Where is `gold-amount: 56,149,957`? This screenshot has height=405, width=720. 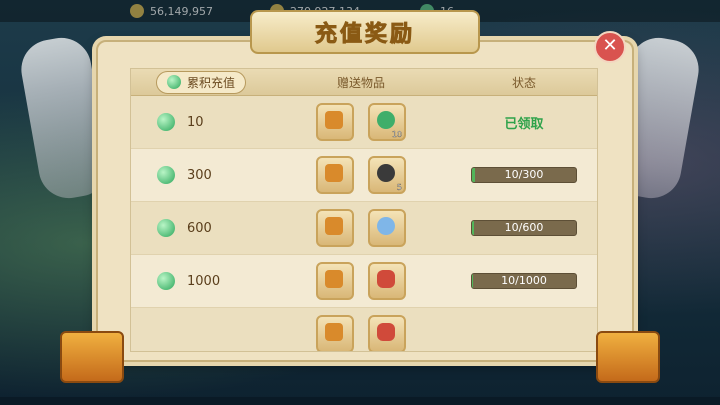
gold-amount: 56,149,957 is located at coordinates (181, 11).